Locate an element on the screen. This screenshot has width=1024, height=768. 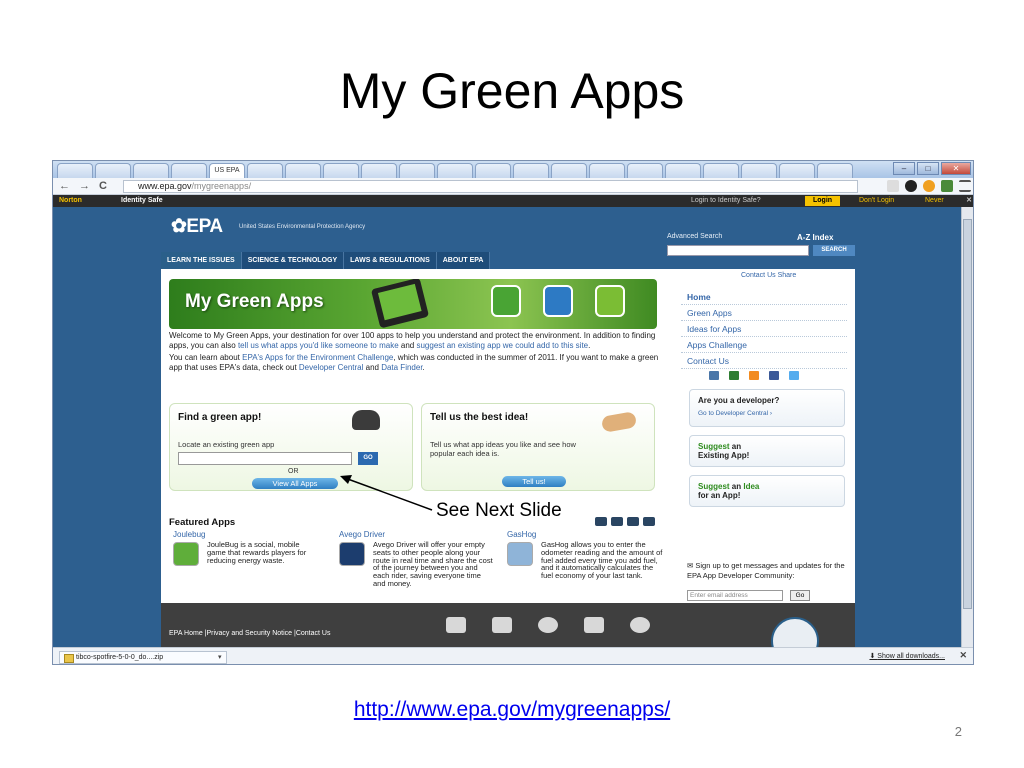
rnav-green-apps: Green Apps is located at coordinates (764, 313).